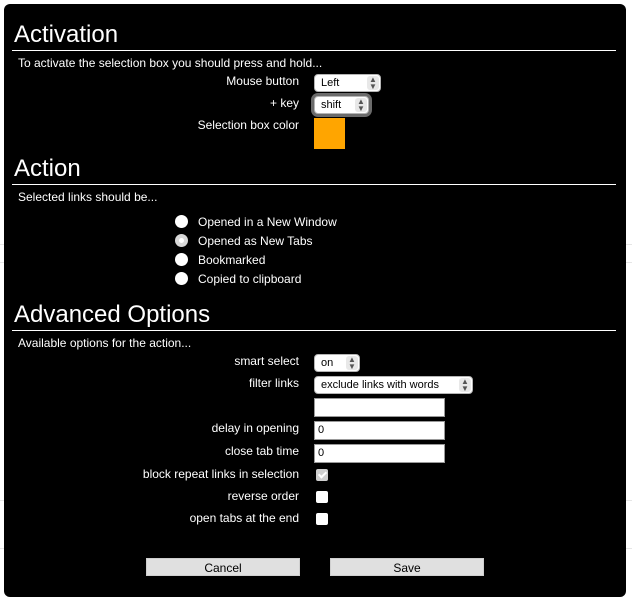 This screenshot has width=632, height=603. I want to click on activation-divider, so click(314, 50).